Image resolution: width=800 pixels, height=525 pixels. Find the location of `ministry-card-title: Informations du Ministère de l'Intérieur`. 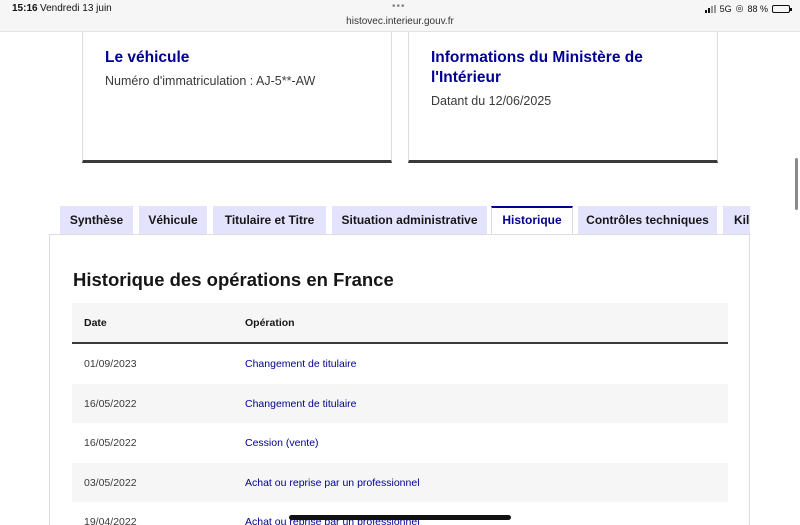

ministry-card-title: Informations du Ministère de l'Intérieur is located at coordinates (537, 67).